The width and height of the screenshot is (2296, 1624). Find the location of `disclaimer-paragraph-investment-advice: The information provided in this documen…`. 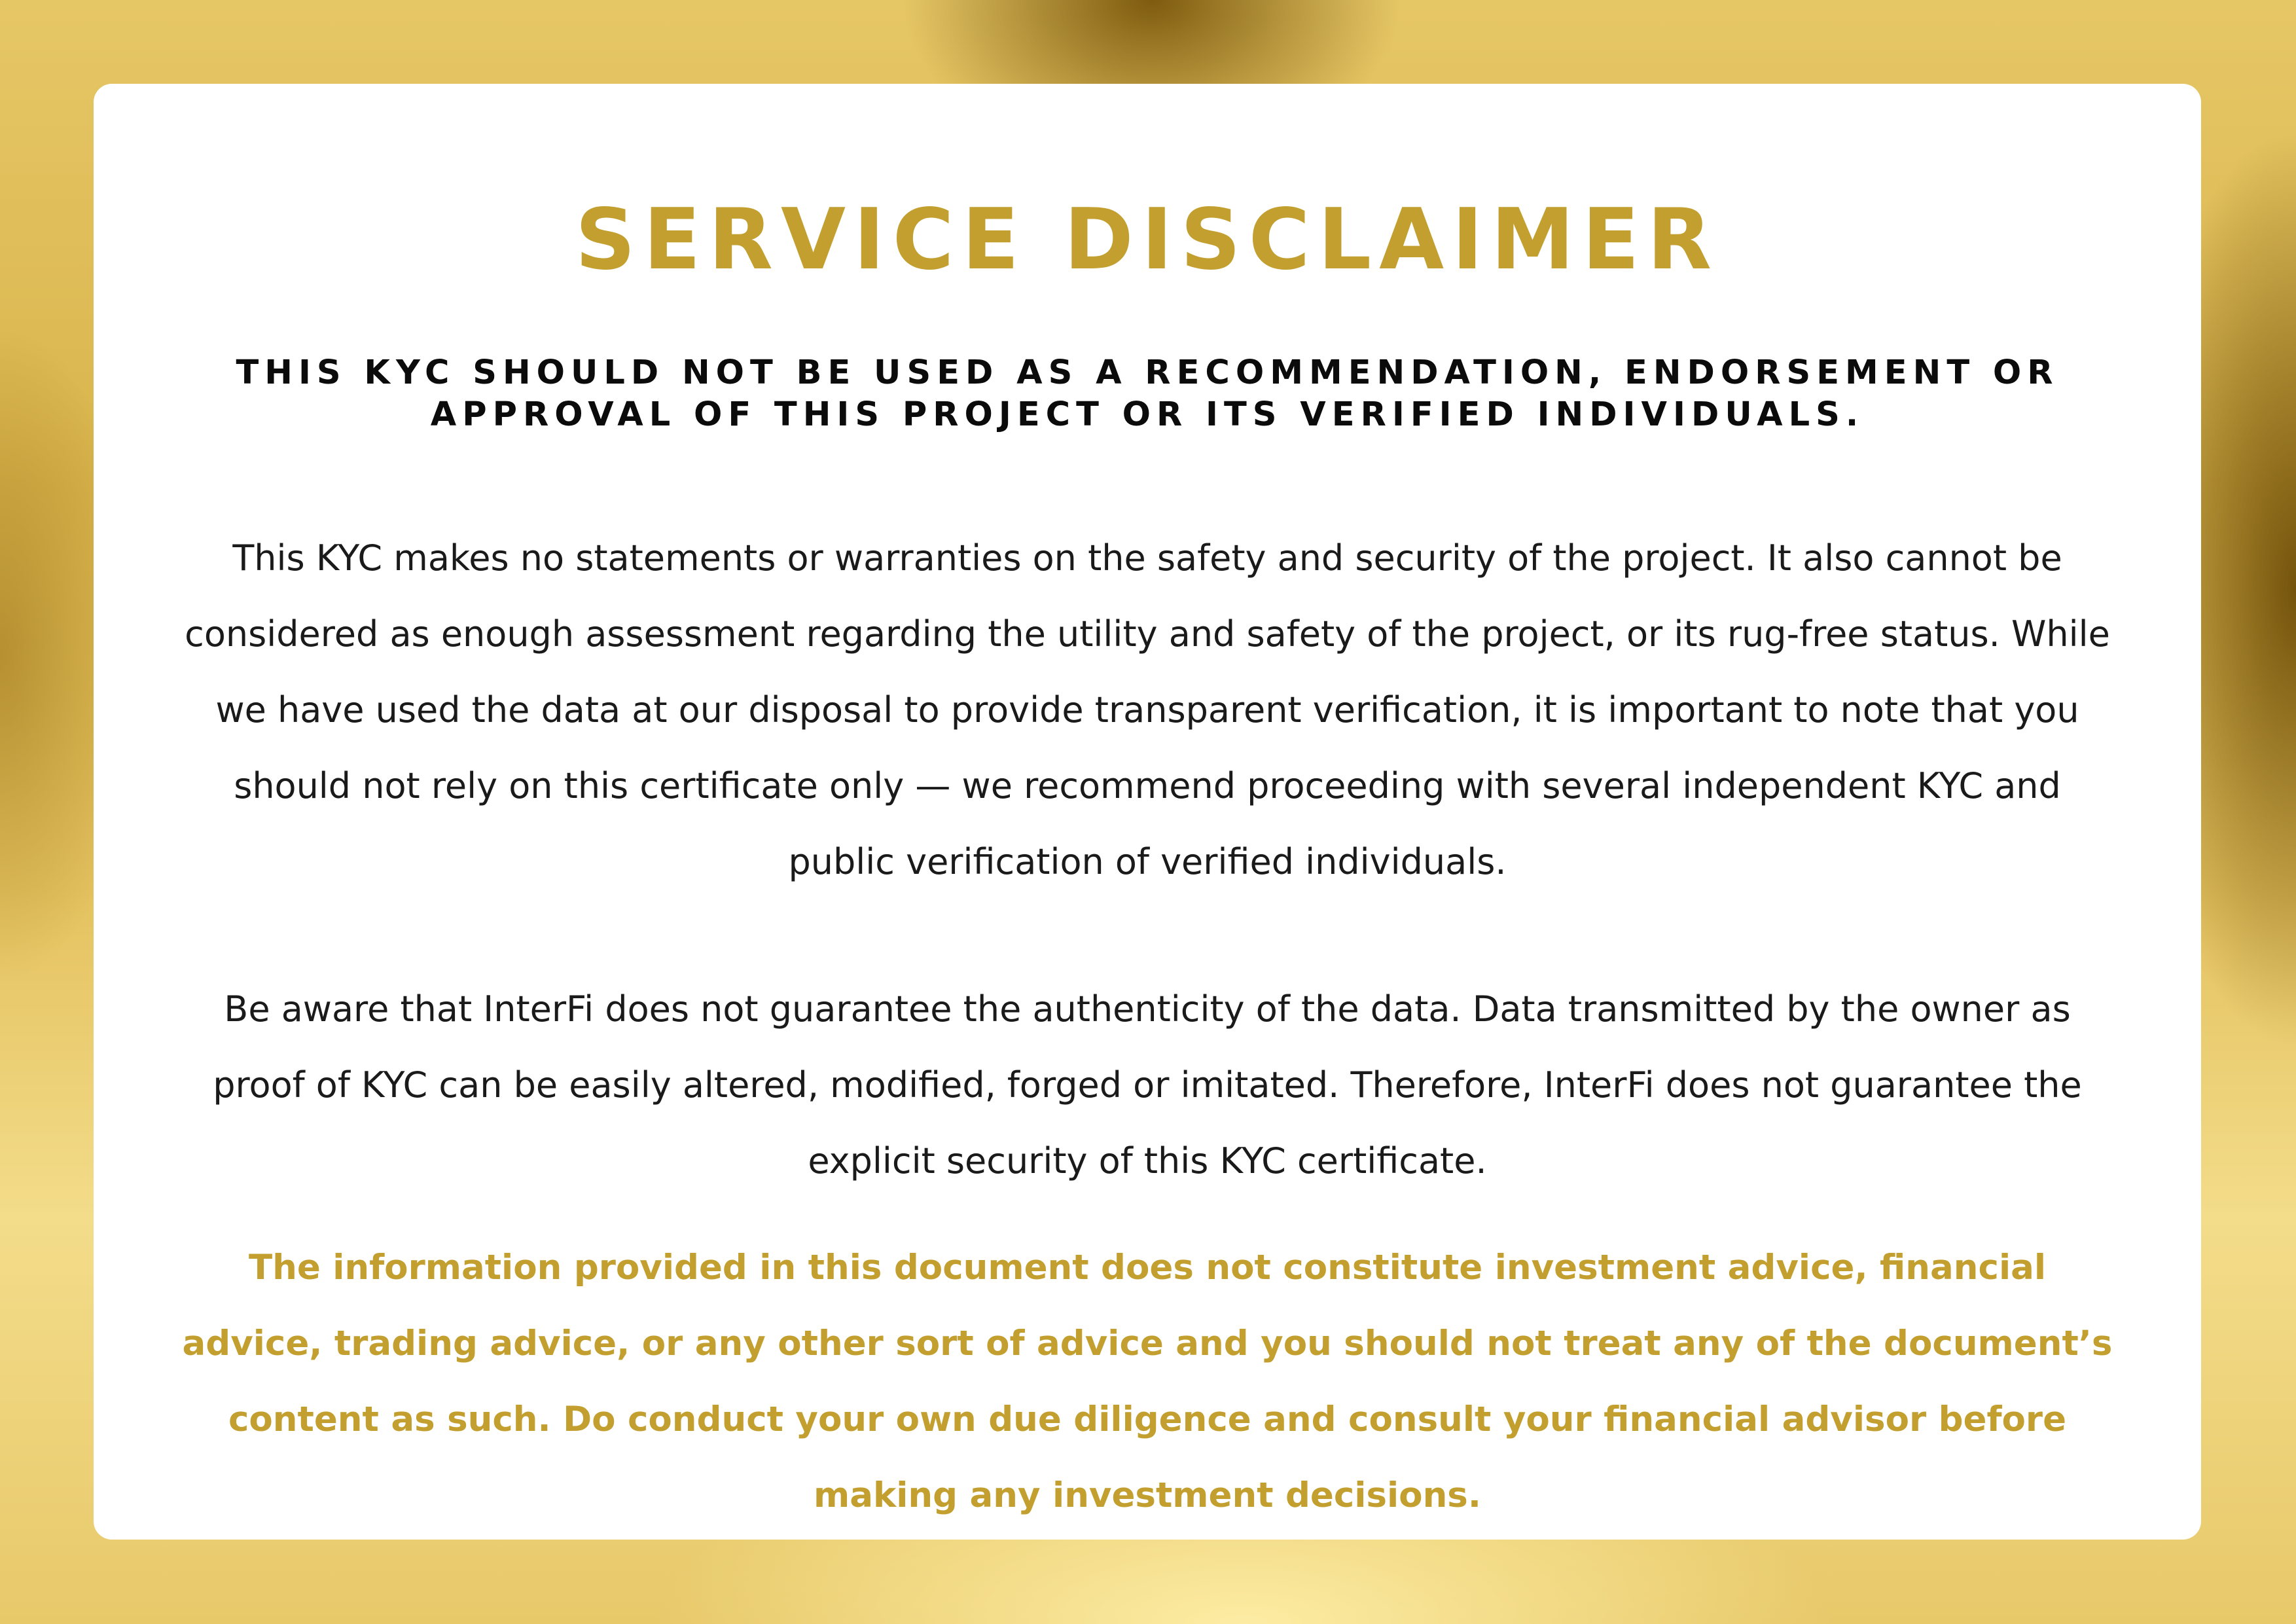

disclaimer-paragraph-investment-advice: The information provided in this documen… is located at coordinates (1147, 1381).